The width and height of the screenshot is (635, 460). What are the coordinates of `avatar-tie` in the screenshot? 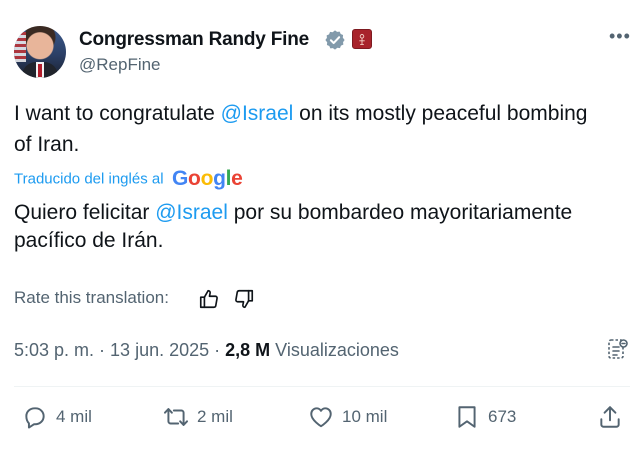 It's located at (40, 70).